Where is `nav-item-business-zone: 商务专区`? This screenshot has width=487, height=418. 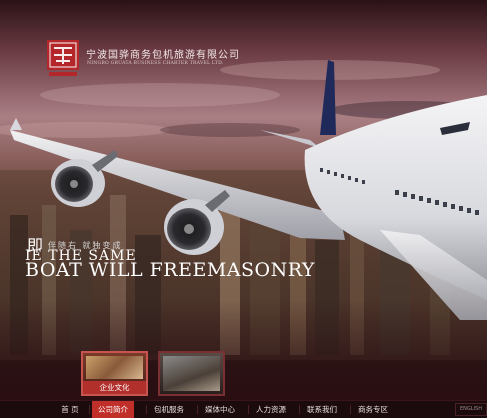
nav-item-business-zone: 商务专区 is located at coordinates (373, 409).